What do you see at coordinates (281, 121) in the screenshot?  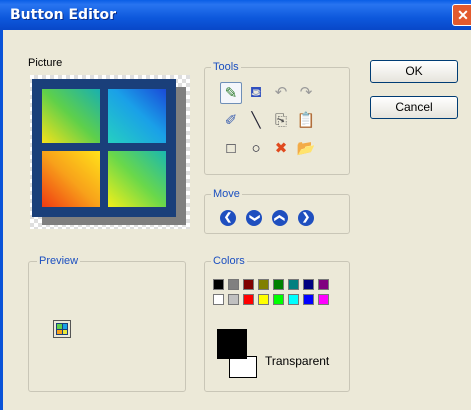 I see `copy-tool-icon: ⎘` at bounding box center [281, 121].